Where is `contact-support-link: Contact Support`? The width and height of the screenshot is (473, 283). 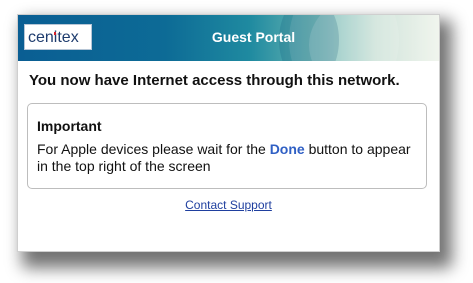 contact-support-link: Contact Support is located at coordinates (228, 205).